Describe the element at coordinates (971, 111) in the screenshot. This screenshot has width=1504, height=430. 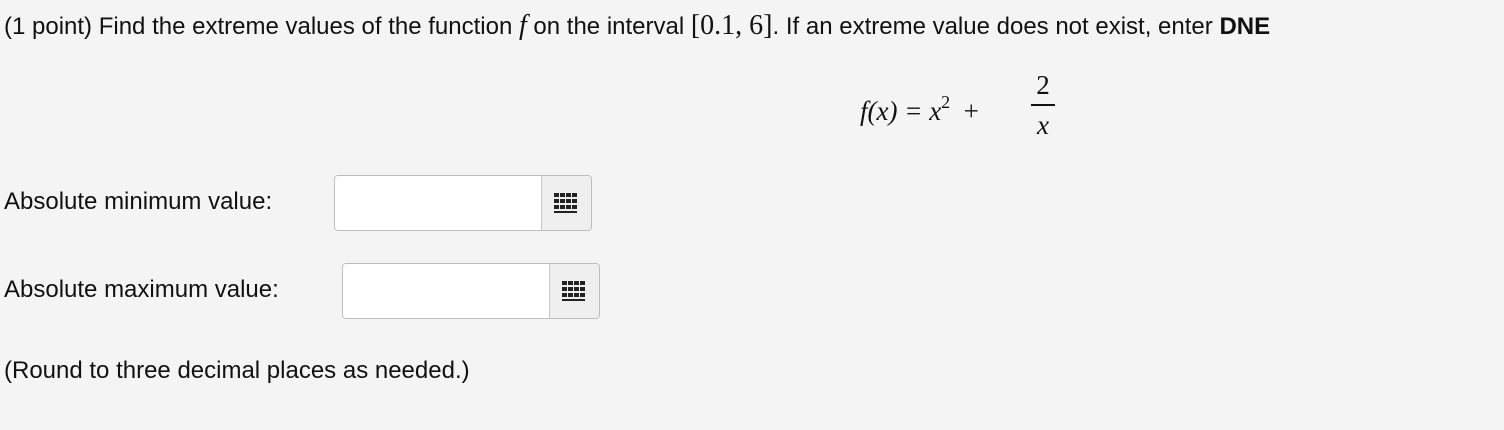
I see `formula-plus: +` at that location.